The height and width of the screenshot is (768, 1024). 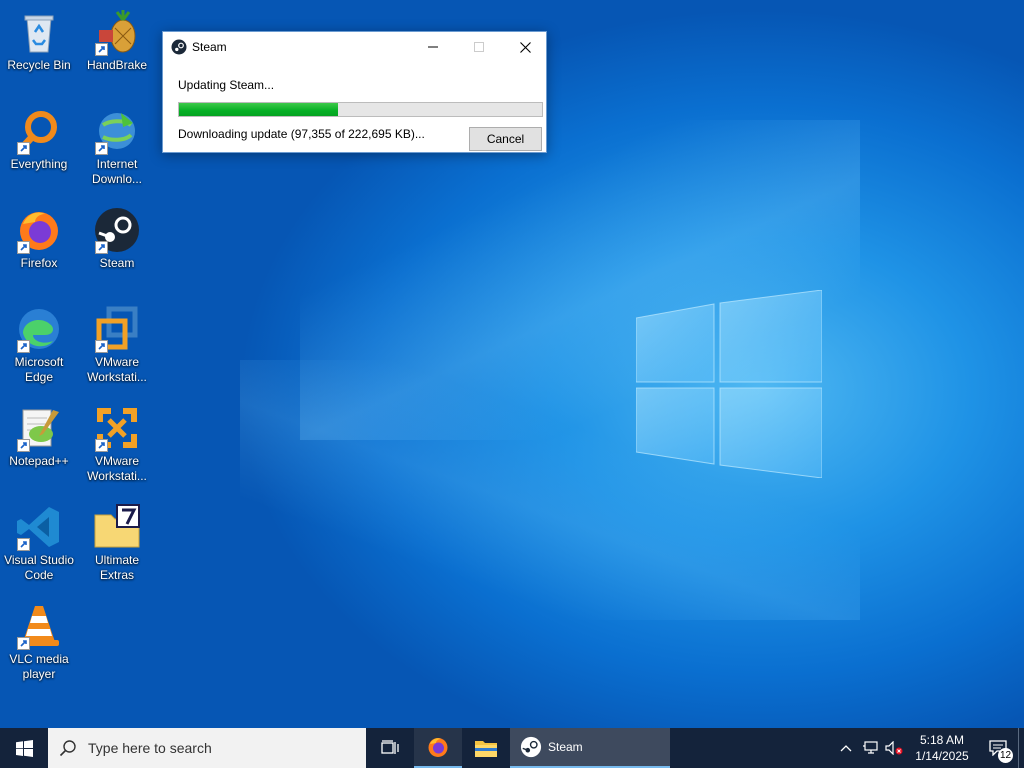 I want to click on desktop-icon-label: Firefox, so click(x=39, y=263).